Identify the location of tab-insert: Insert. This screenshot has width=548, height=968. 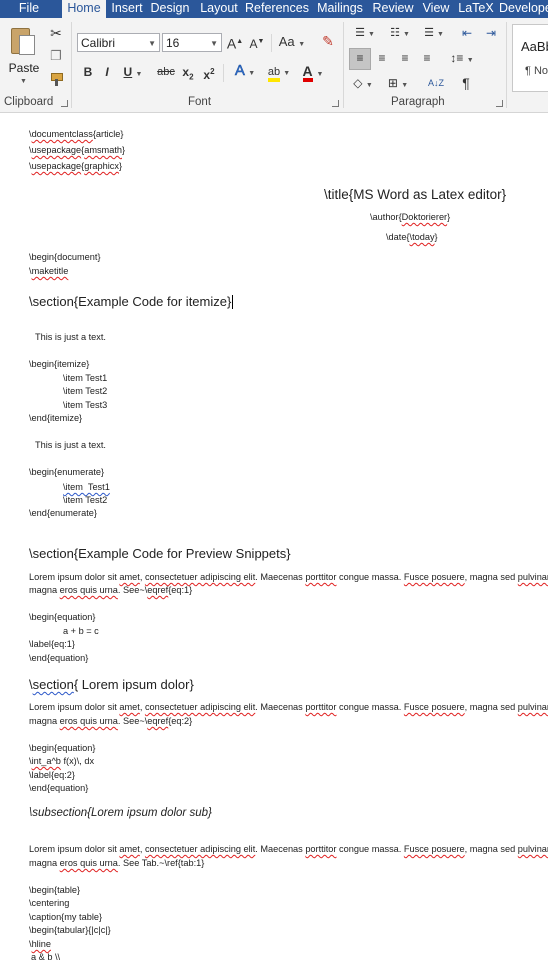
(127, 9).